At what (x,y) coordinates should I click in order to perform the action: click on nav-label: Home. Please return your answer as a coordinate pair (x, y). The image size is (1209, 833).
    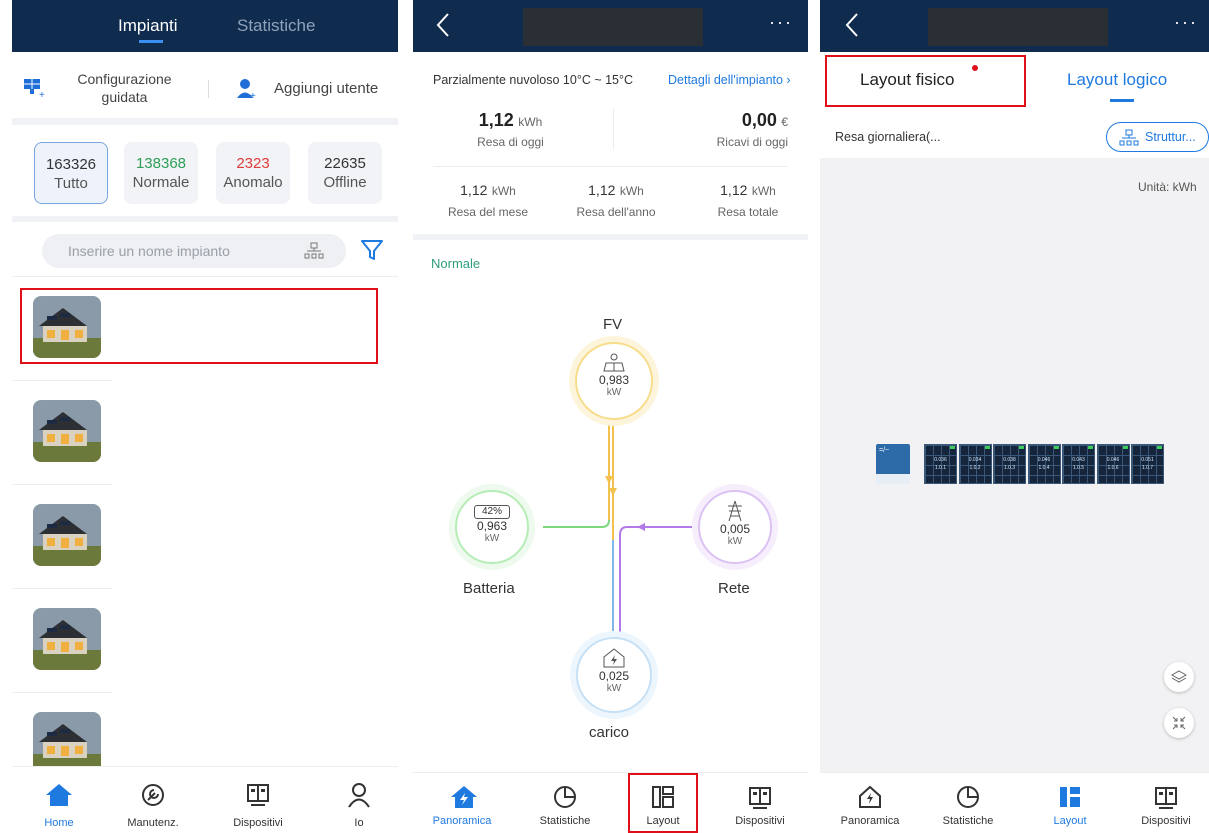
    Looking at the image, I should click on (59, 823).